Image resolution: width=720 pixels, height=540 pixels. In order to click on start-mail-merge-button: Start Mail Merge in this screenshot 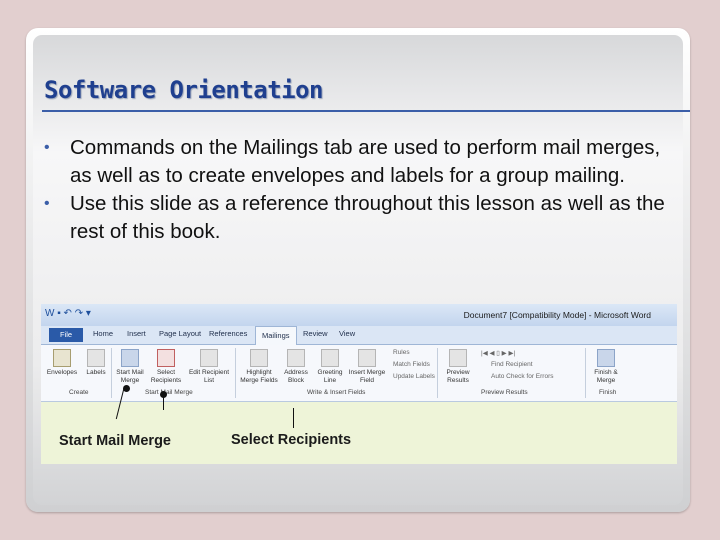, I will do `click(130, 367)`.